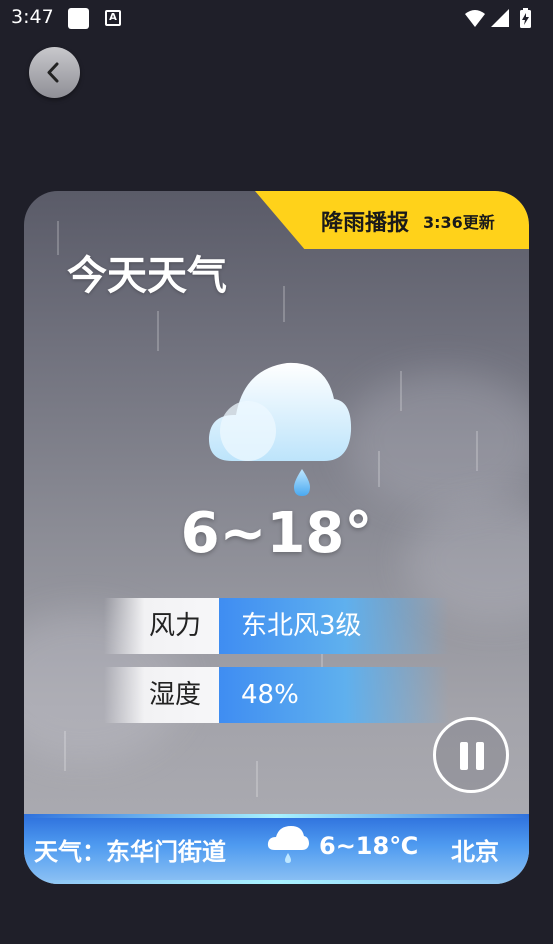 Image resolution: width=553 pixels, height=944 pixels. Describe the element at coordinates (161, 695) in the screenshot. I see `humidity-label: 湿度` at that location.